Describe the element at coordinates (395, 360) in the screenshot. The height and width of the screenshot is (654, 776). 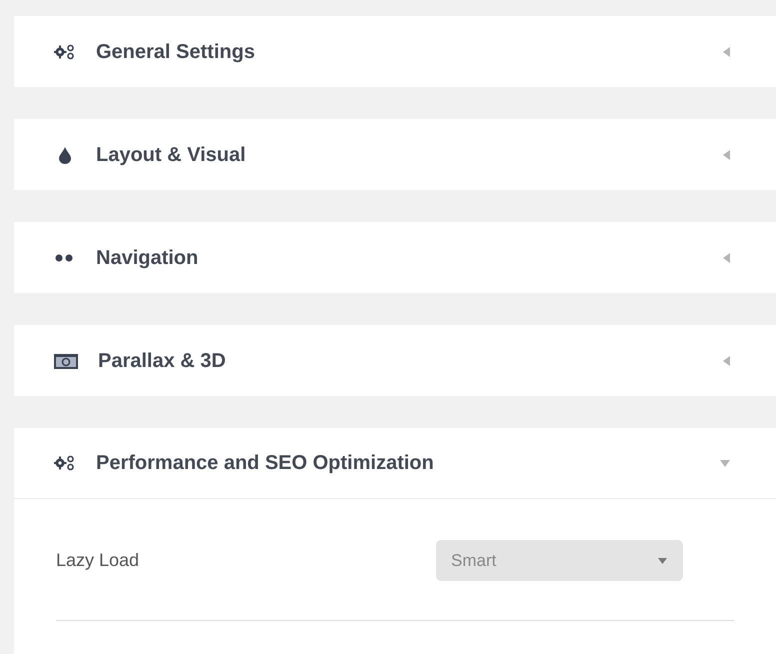
I see `panel-header: Parallax & 3D` at that location.